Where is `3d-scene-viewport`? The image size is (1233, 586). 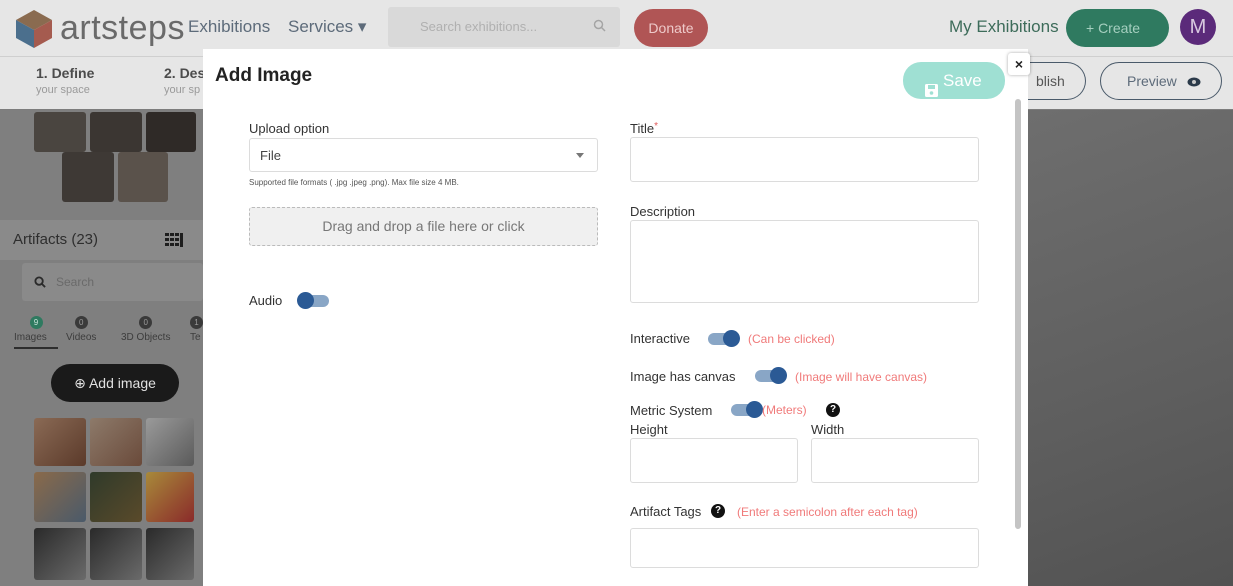 3d-scene-viewport is located at coordinates (1130, 348).